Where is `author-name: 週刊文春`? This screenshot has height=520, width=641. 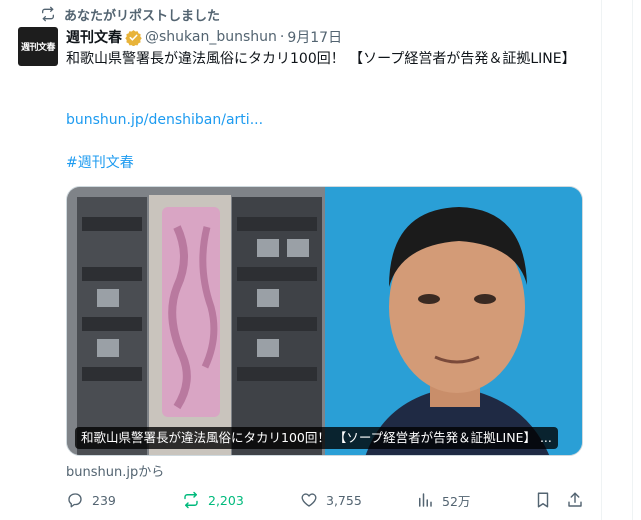 author-name: 週刊文春 is located at coordinates (94, 37).